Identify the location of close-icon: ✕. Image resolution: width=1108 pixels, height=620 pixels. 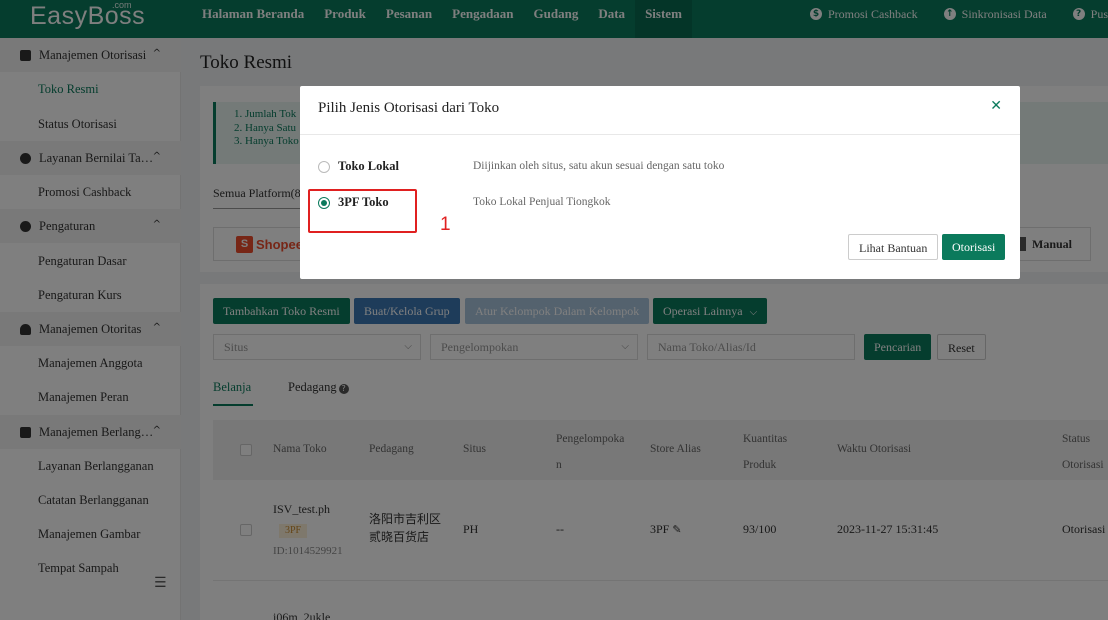
(996, 106).